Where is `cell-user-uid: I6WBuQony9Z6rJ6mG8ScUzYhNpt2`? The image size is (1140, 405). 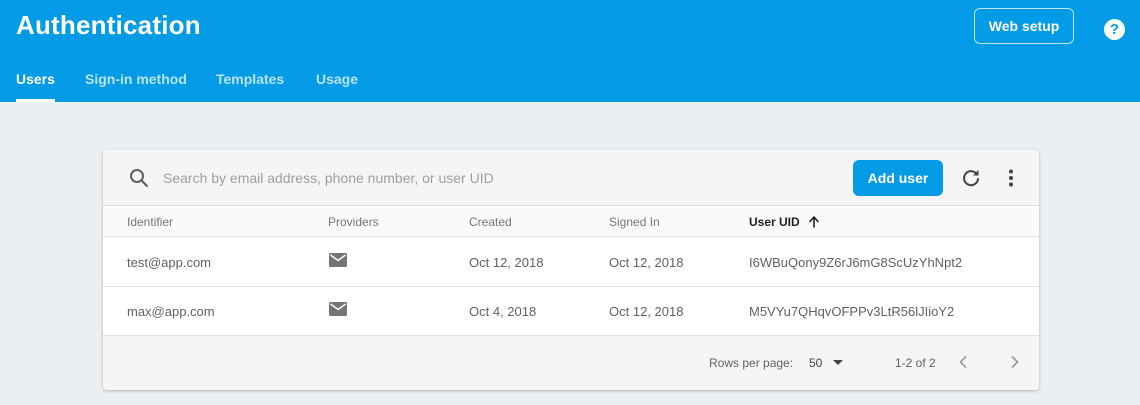 cell-user-uid: I6WBuQony9Z6rJ6mG8ScUzYhNpt2 is located at coordinates (856, 262).